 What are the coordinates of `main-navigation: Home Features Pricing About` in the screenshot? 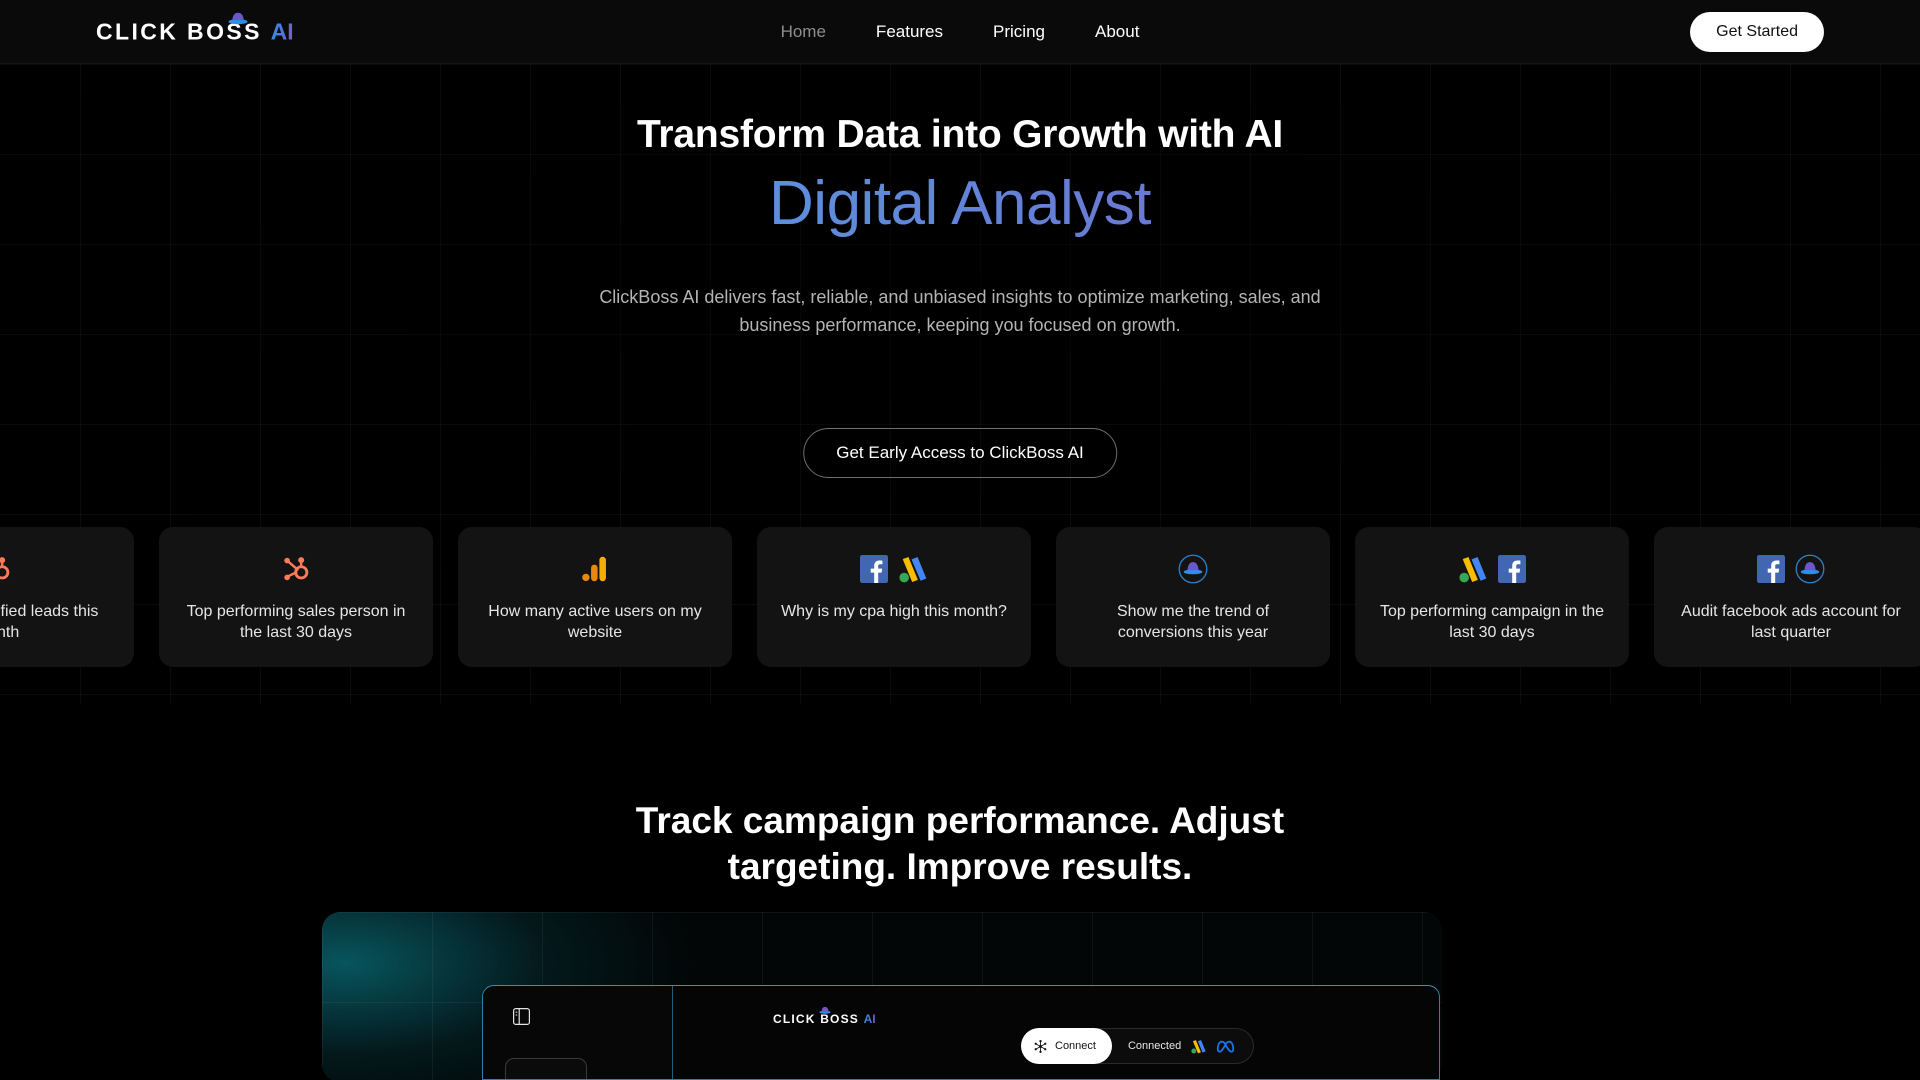 It's located at (960, 32).